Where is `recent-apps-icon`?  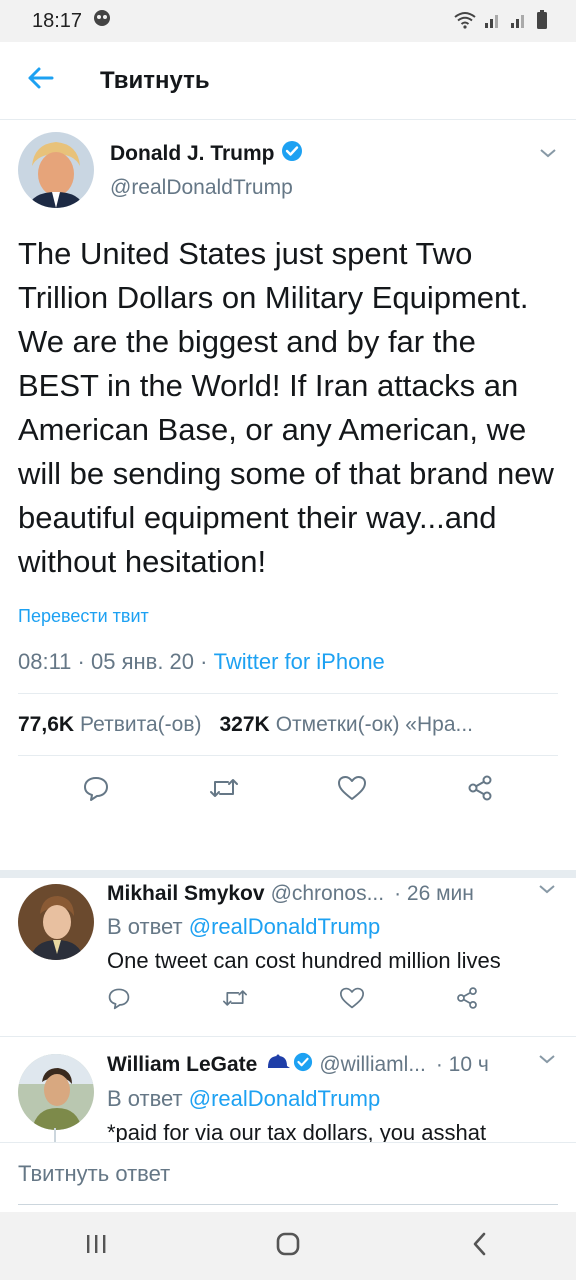 recent-apps-icon is located at coordinates (96, 1246).